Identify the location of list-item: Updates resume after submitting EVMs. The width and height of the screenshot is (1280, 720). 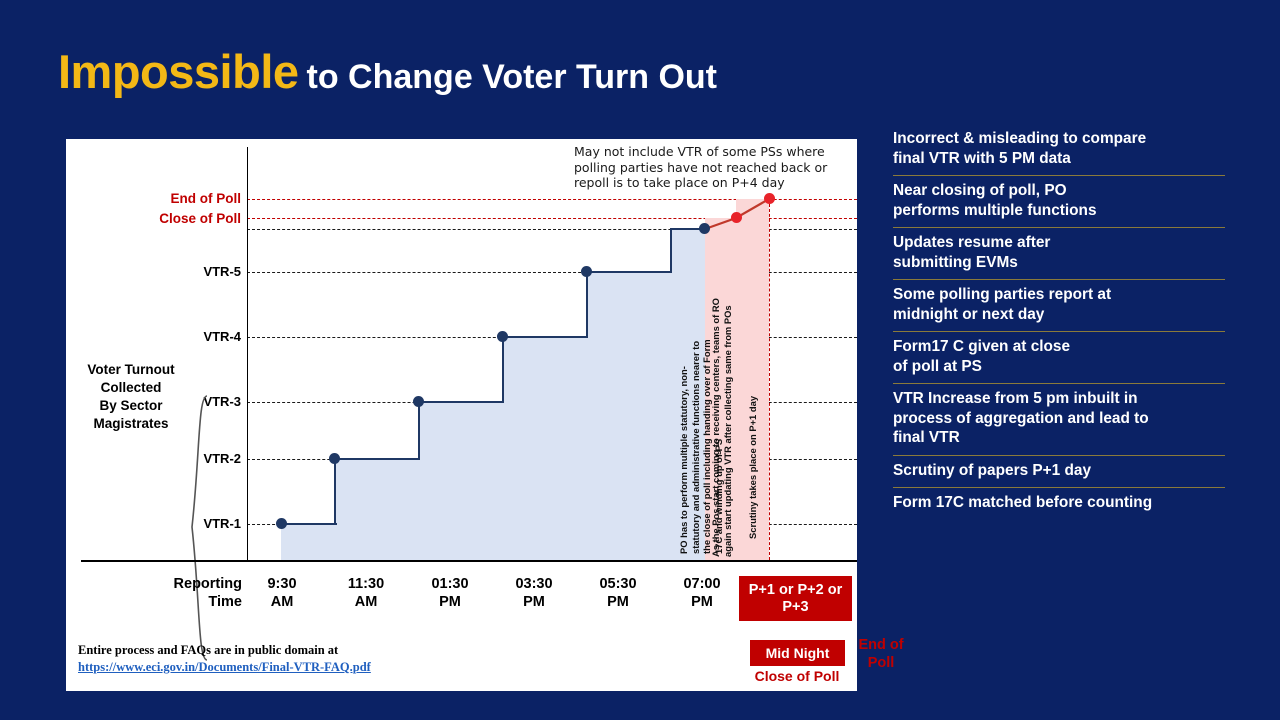
(972, 252).